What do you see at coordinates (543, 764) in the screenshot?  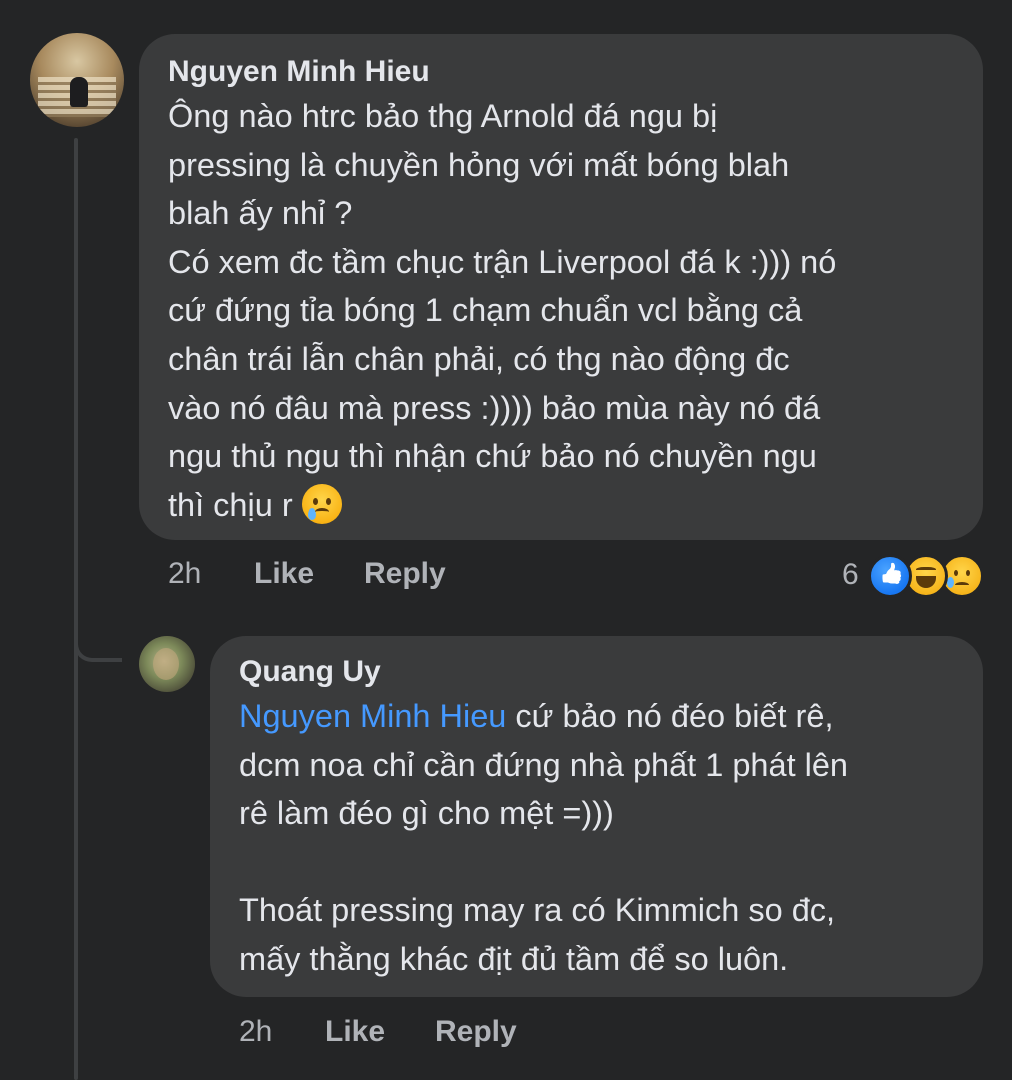 I see `reply-line: dcm noa chỉ cần đứng nhà phất 1 phát lên` at bounding box center [543, 764].